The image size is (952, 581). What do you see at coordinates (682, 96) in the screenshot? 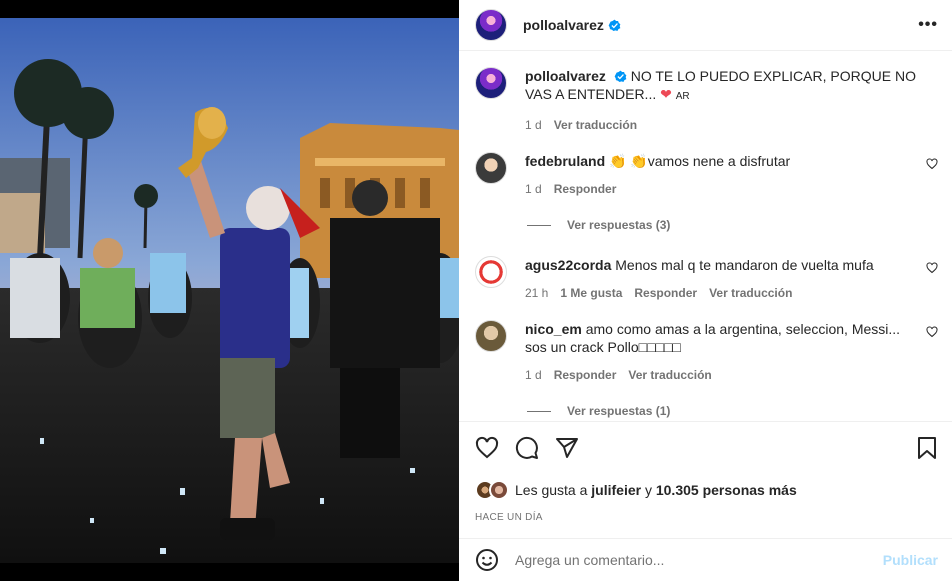
I see `caption-suffix: AR` at bounding box center [682, 96].